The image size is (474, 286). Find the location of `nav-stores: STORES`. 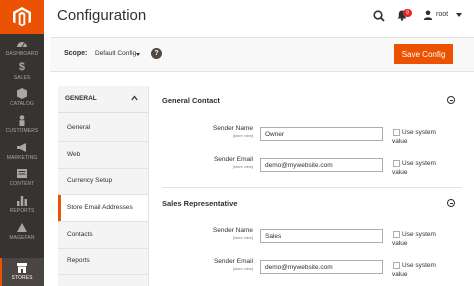

nav-stores: STORES is located at coordinates (22, 272).